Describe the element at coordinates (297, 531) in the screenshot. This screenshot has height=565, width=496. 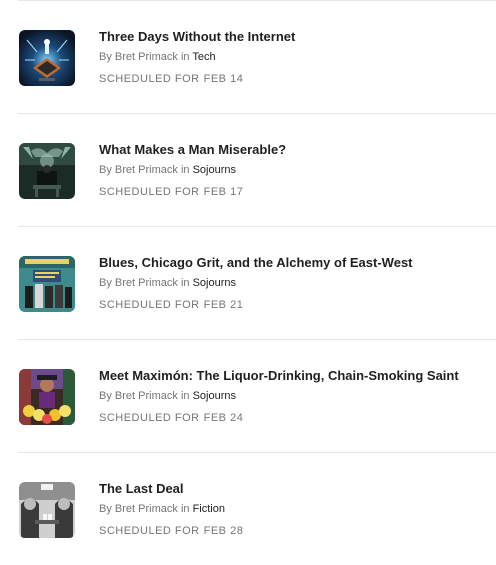
I see `post-schedule: SCHEDULED FOR FEB 28` at that location.